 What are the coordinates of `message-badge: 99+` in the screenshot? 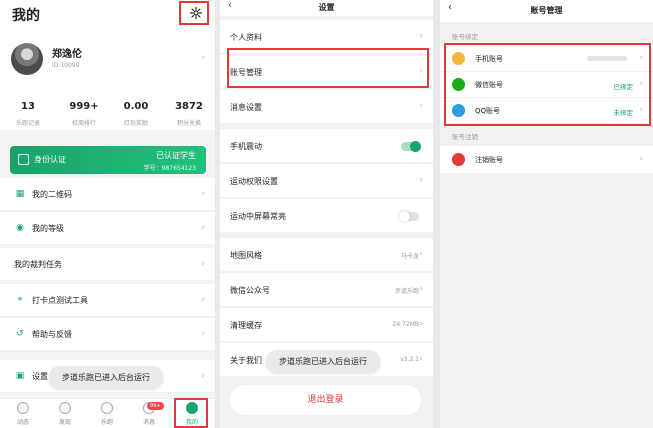 It's located at (155, 406).